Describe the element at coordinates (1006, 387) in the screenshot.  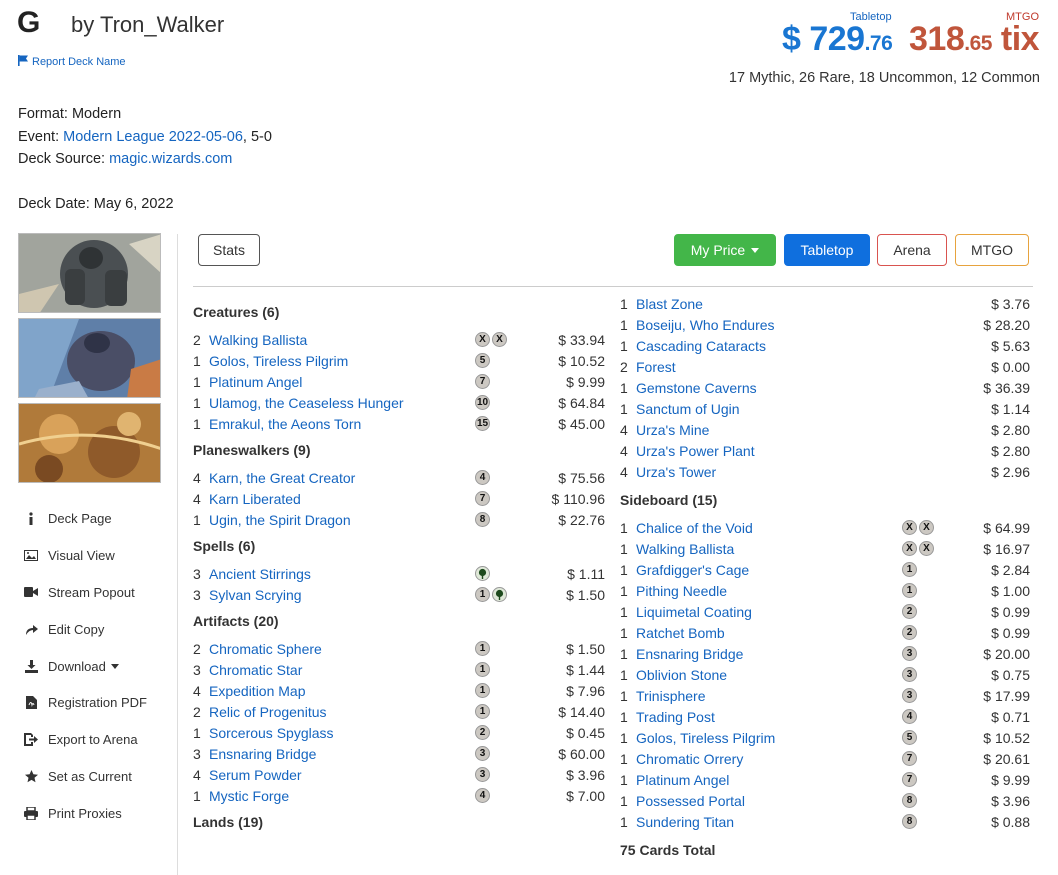
I see `card-price: $ 36.39` at that location.